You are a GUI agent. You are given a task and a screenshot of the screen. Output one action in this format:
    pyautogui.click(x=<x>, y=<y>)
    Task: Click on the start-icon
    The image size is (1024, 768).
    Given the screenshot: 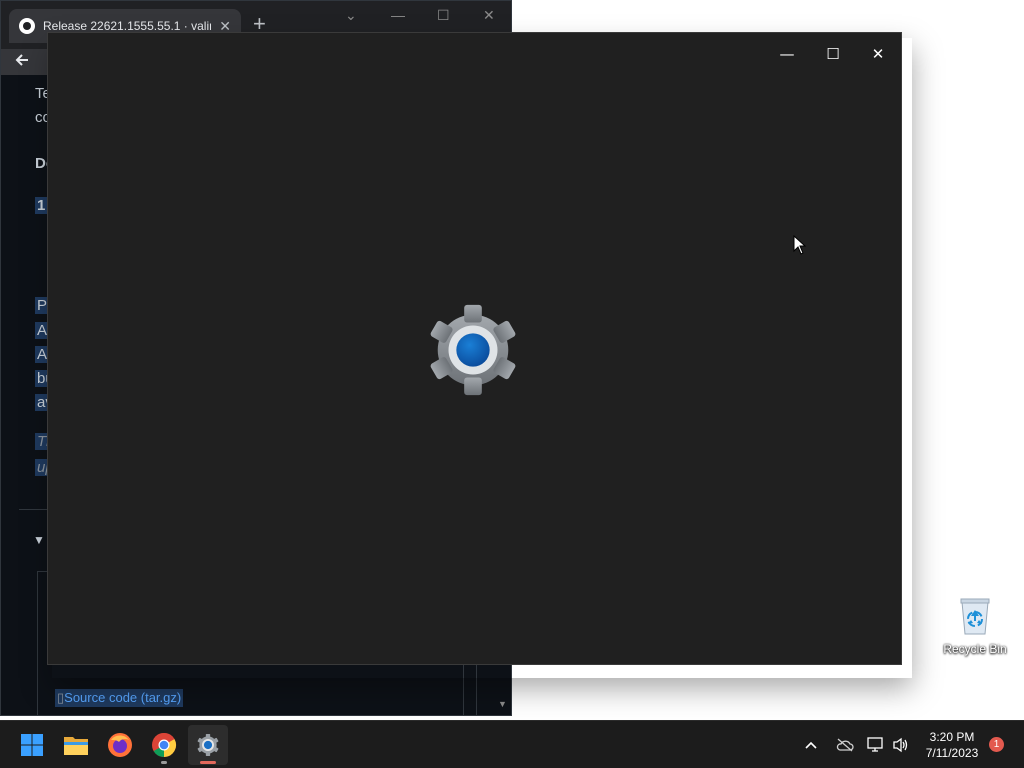 What is the action you would take?
    pyautogui.click(x=32, y=745)
    